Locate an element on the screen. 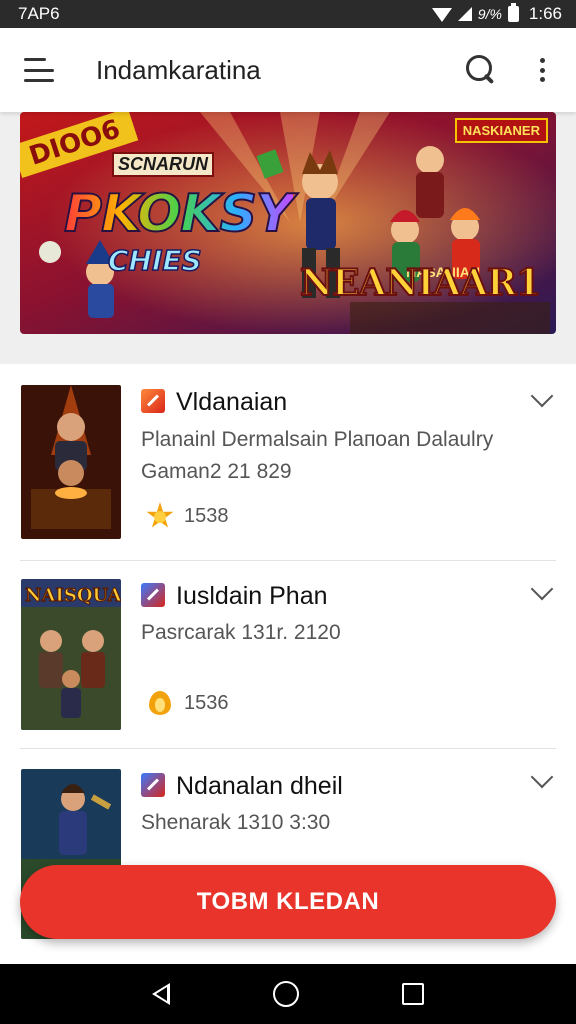 The image size is (576, 1024). status-icons: 9/% 1:66 is located at coordinates (496, 13).